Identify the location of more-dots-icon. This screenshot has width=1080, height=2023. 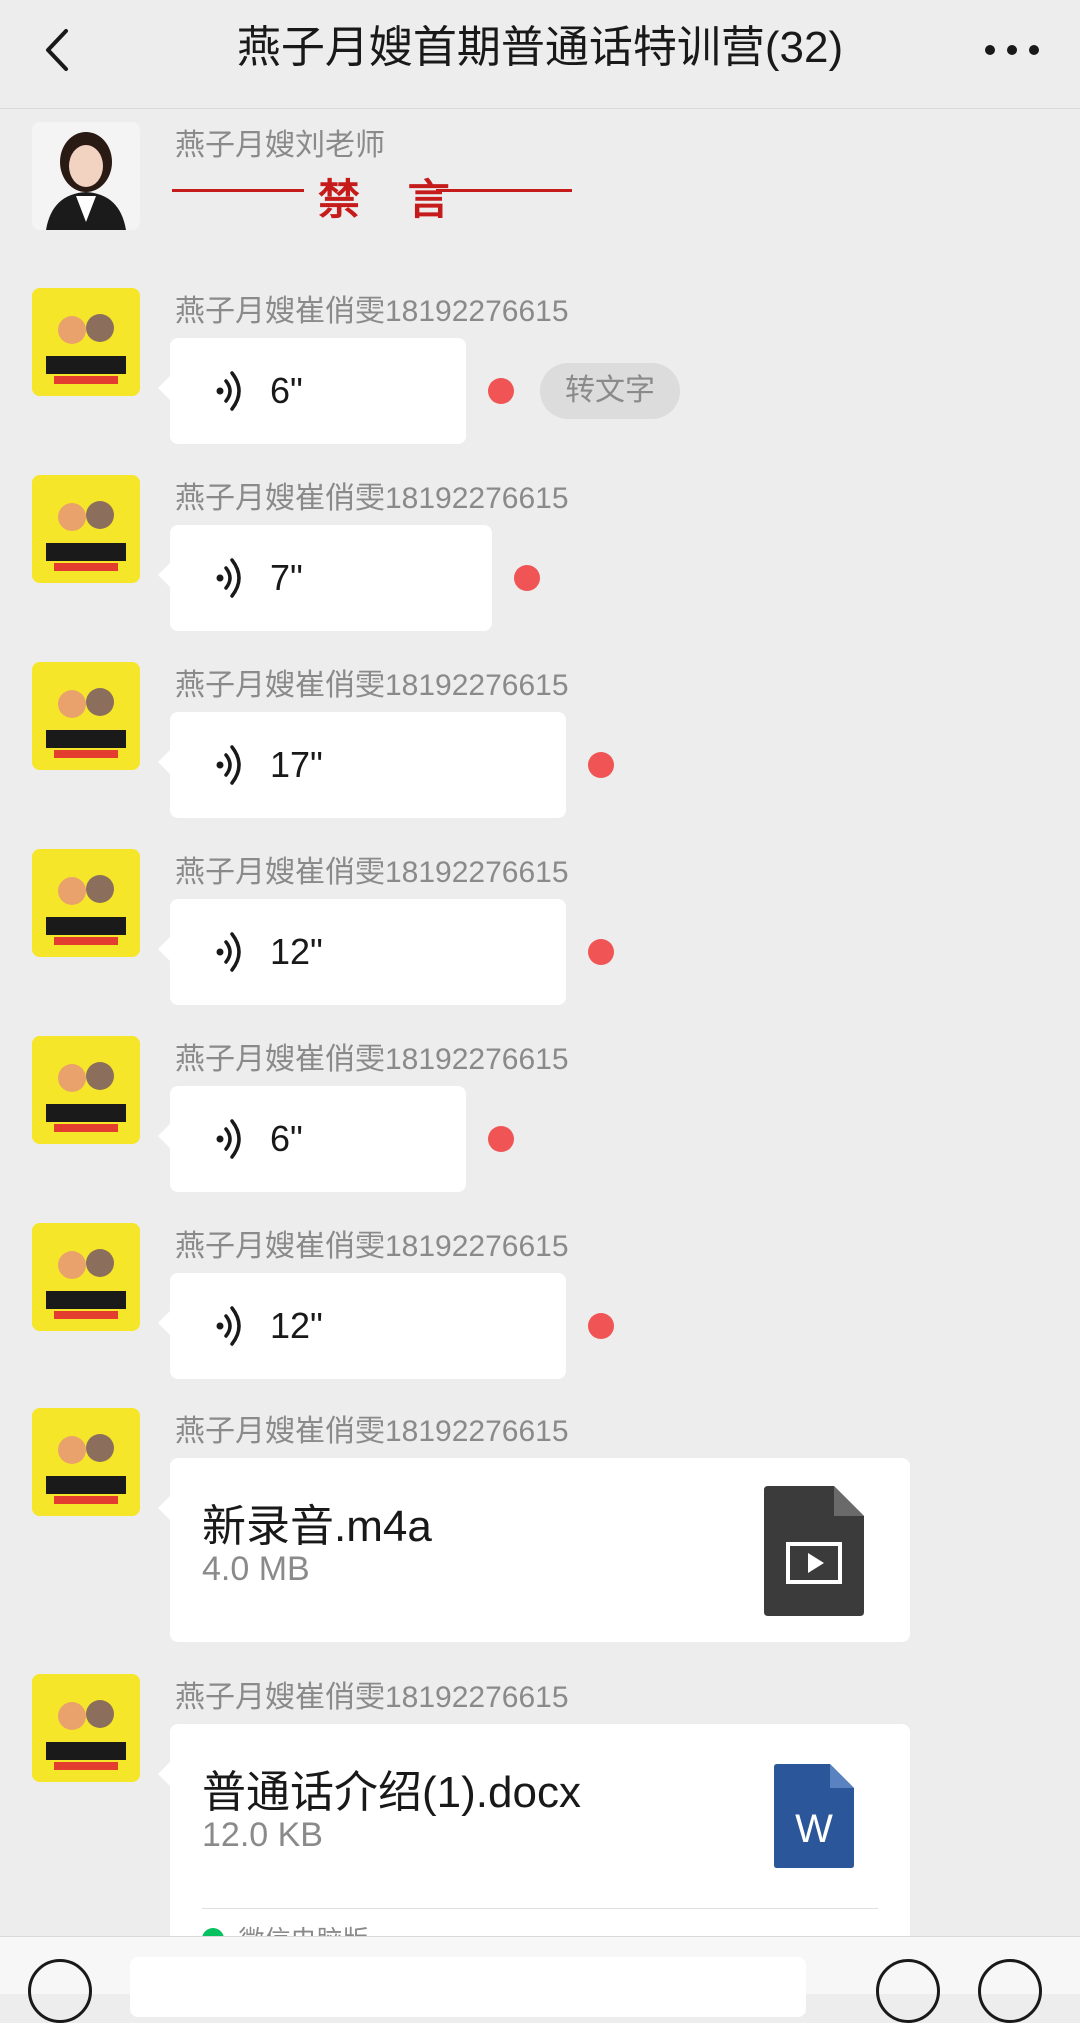
(1012, 50).